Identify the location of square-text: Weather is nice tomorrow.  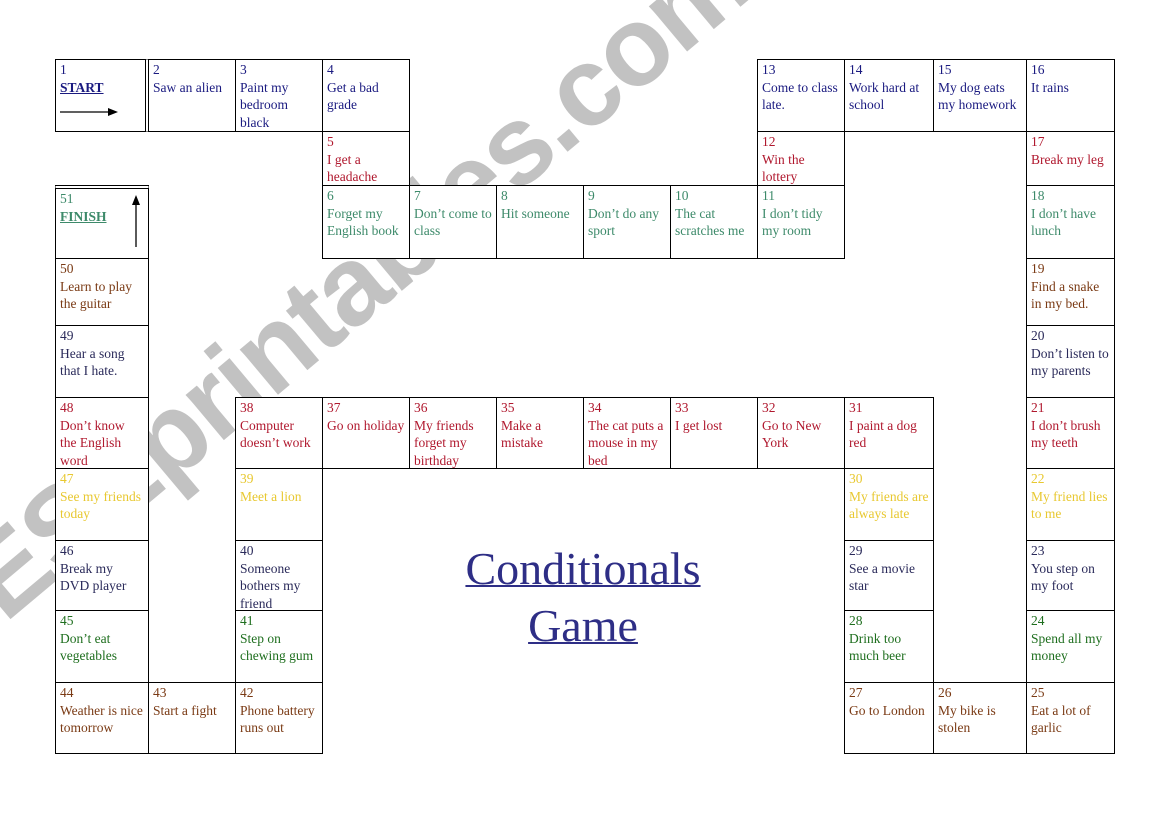
(101, 719).